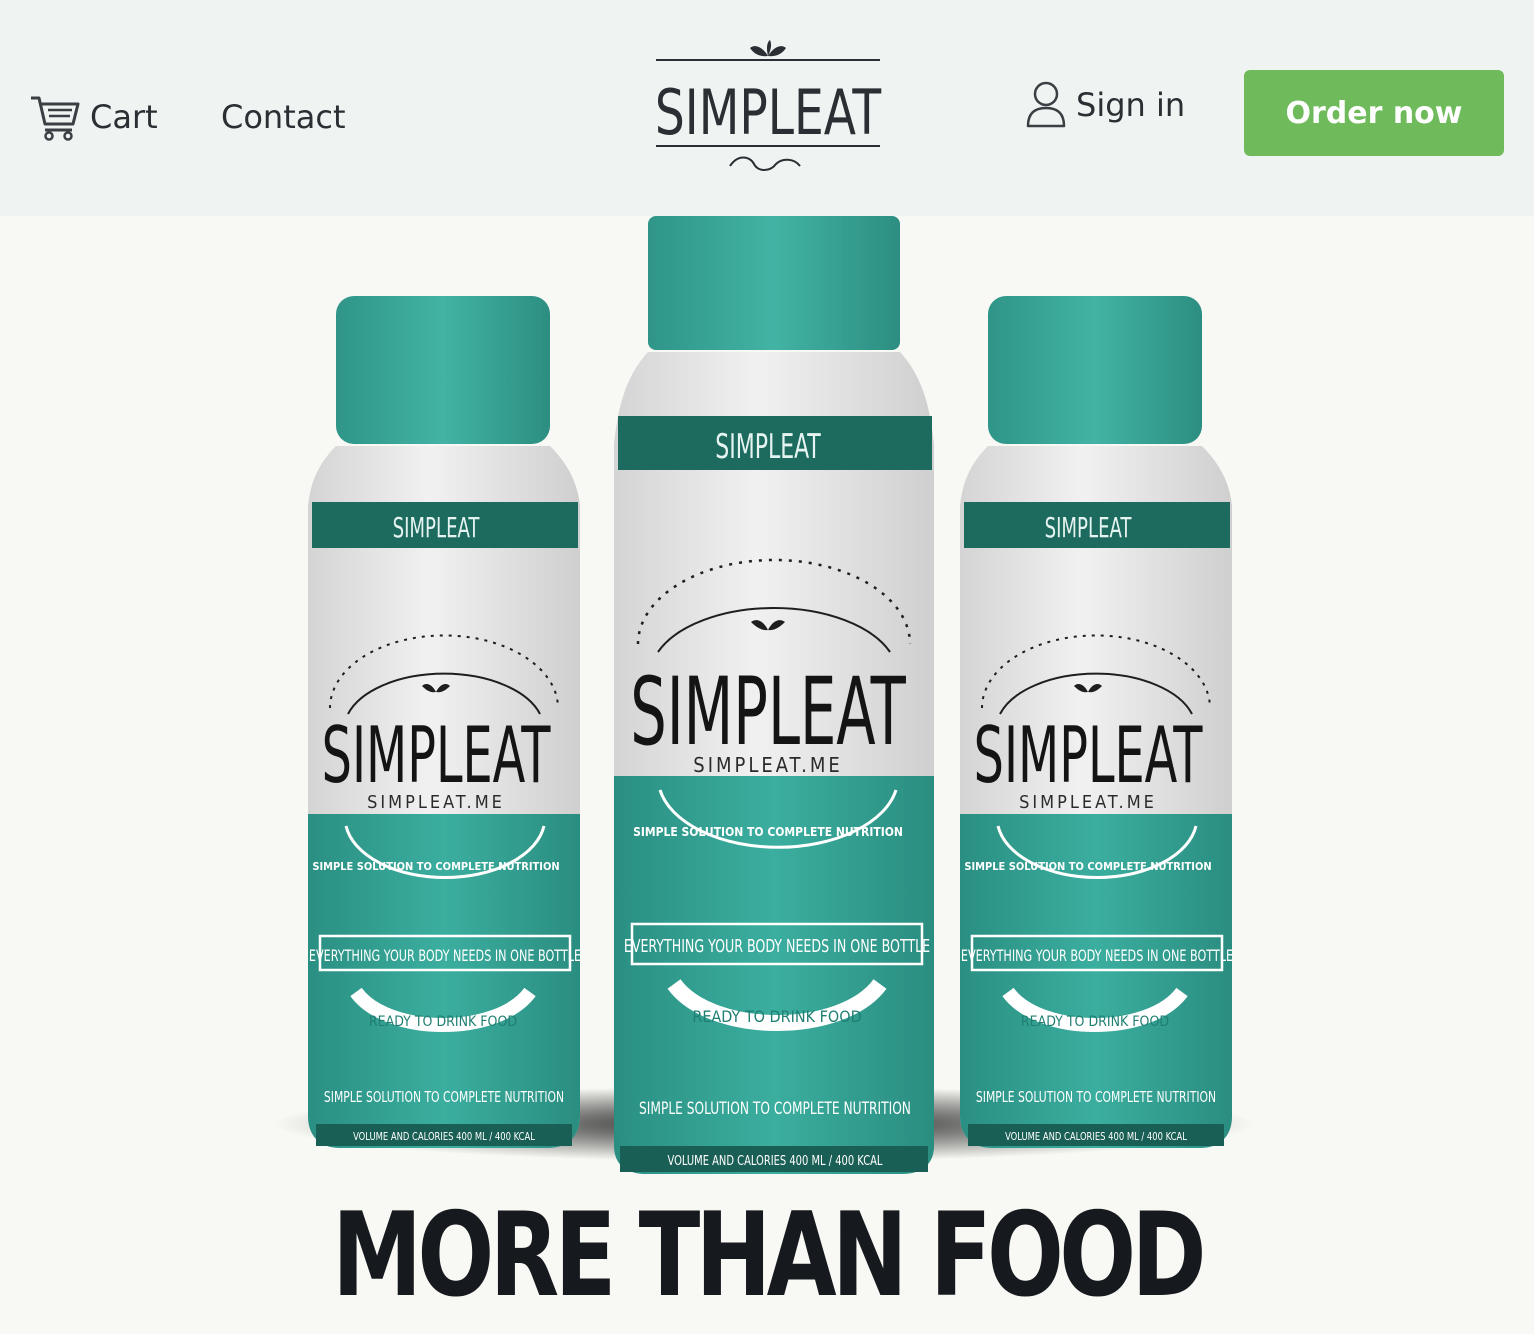 This screenshot has height=1334, width=1534. I want to click on order-now-button: Order now, so click(1374, 113).